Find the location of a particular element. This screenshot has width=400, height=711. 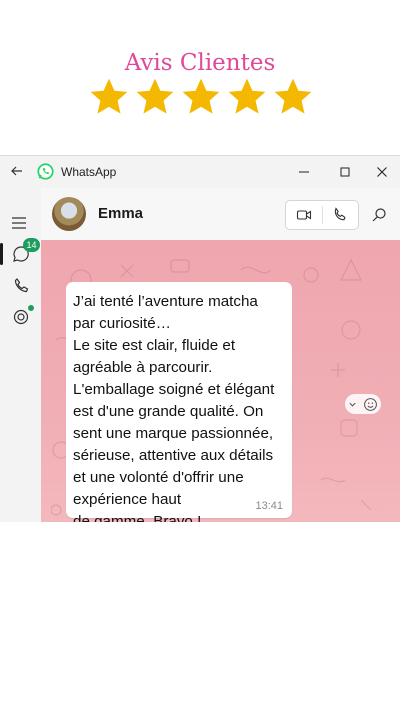

chevron-down-icon is located at coordinates (352, 404).